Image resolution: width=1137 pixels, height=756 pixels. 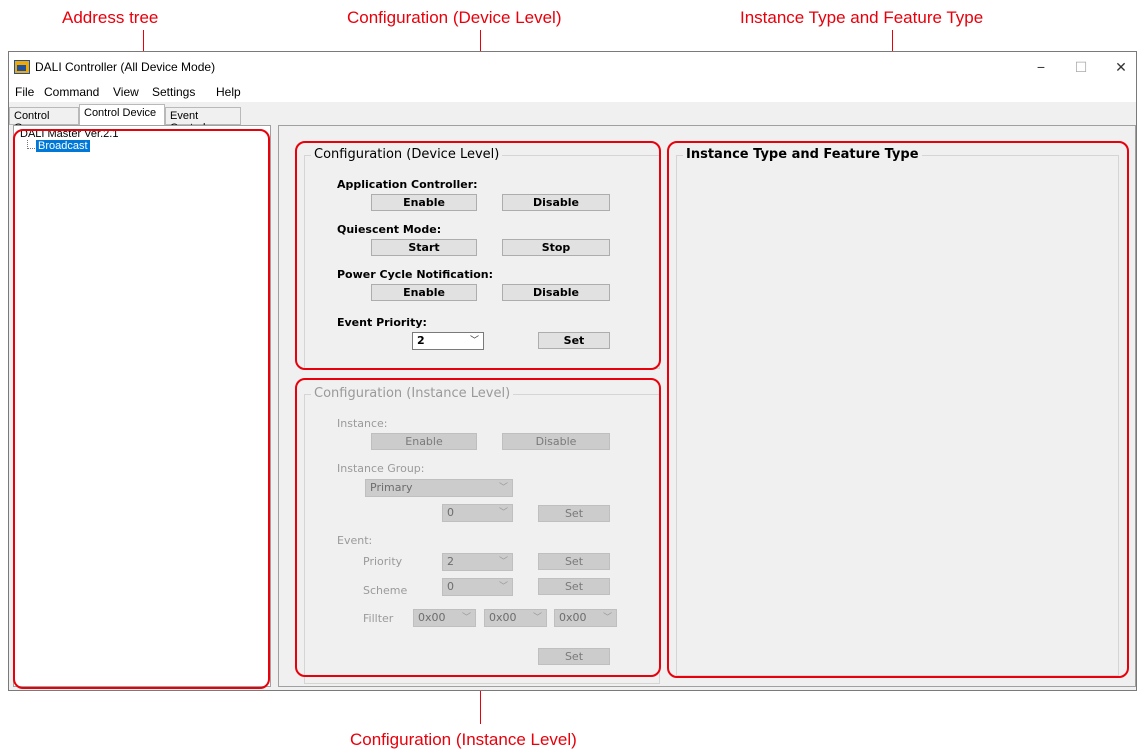 I want to click on priority-value: 2, so click(x=450, y=561).